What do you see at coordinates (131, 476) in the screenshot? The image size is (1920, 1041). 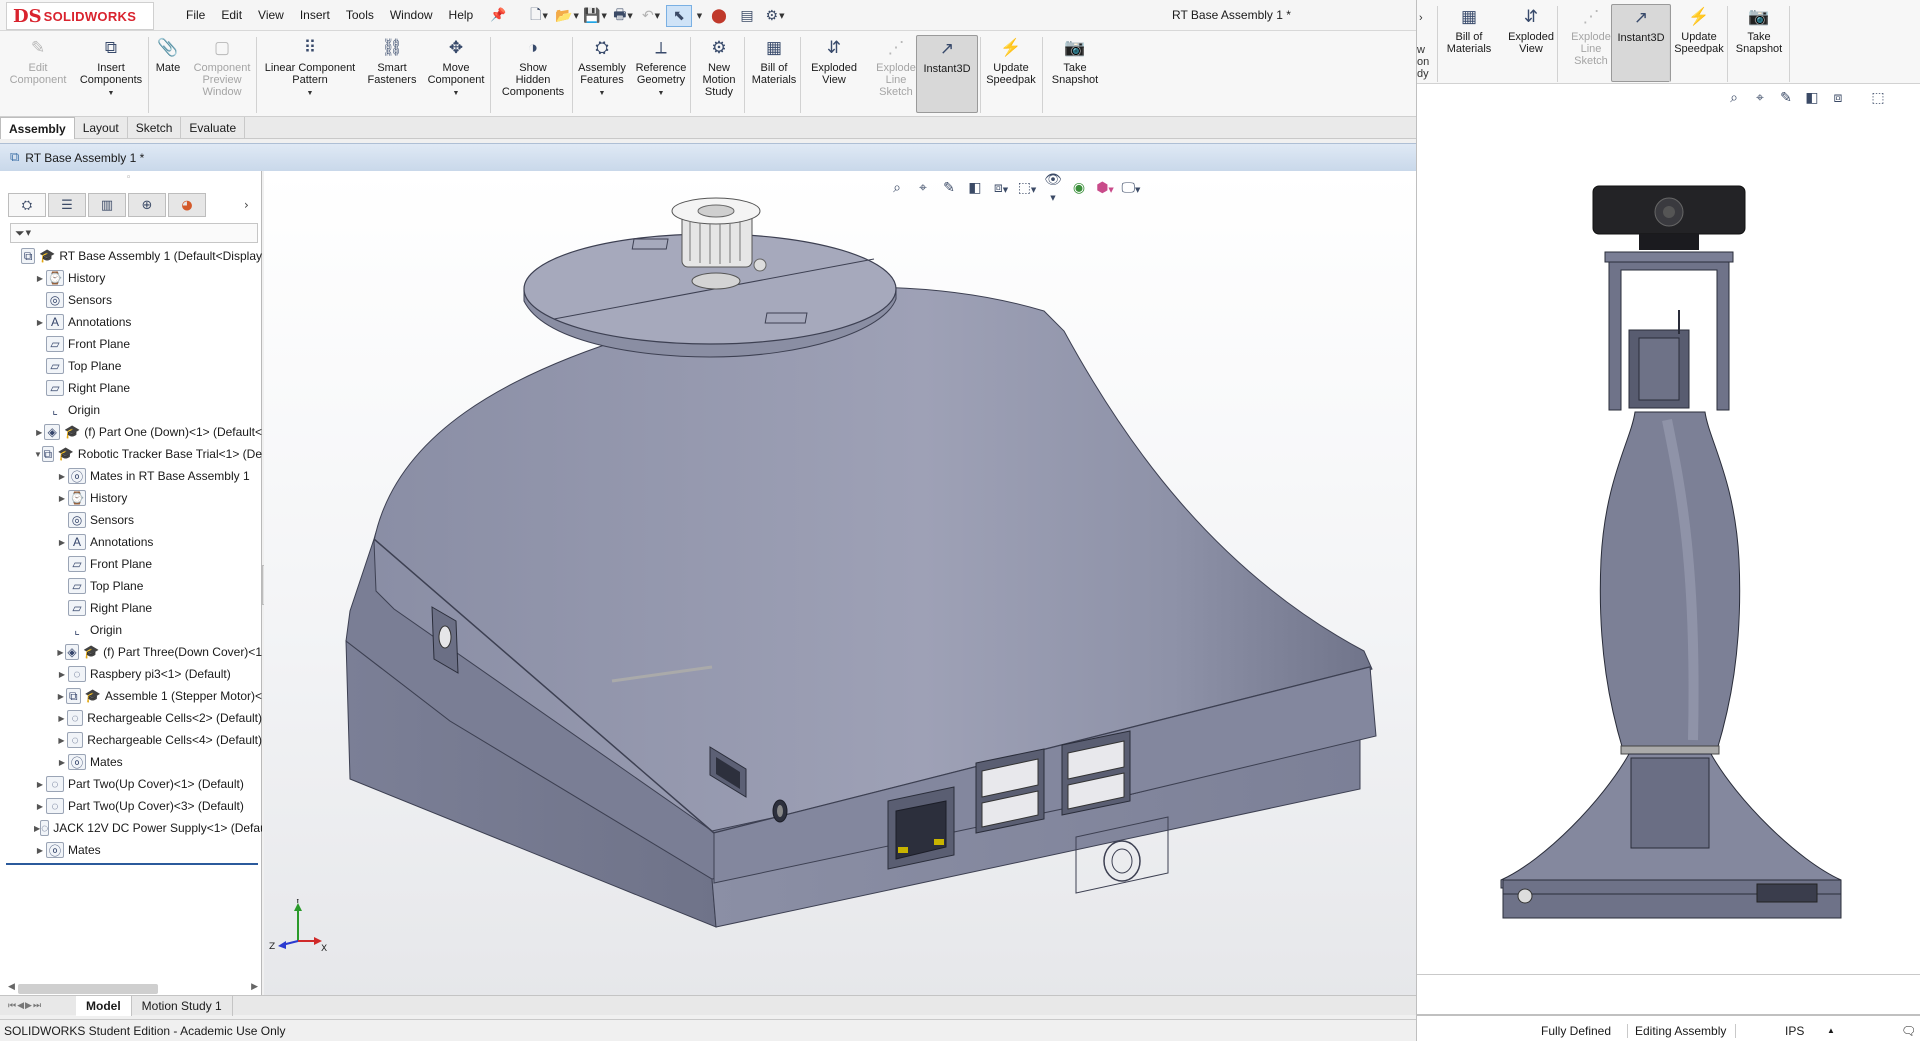 I see `tree-item: ▶ ⓞ Mates in RT Base Assembly 1` at bounding box center [131, 476].